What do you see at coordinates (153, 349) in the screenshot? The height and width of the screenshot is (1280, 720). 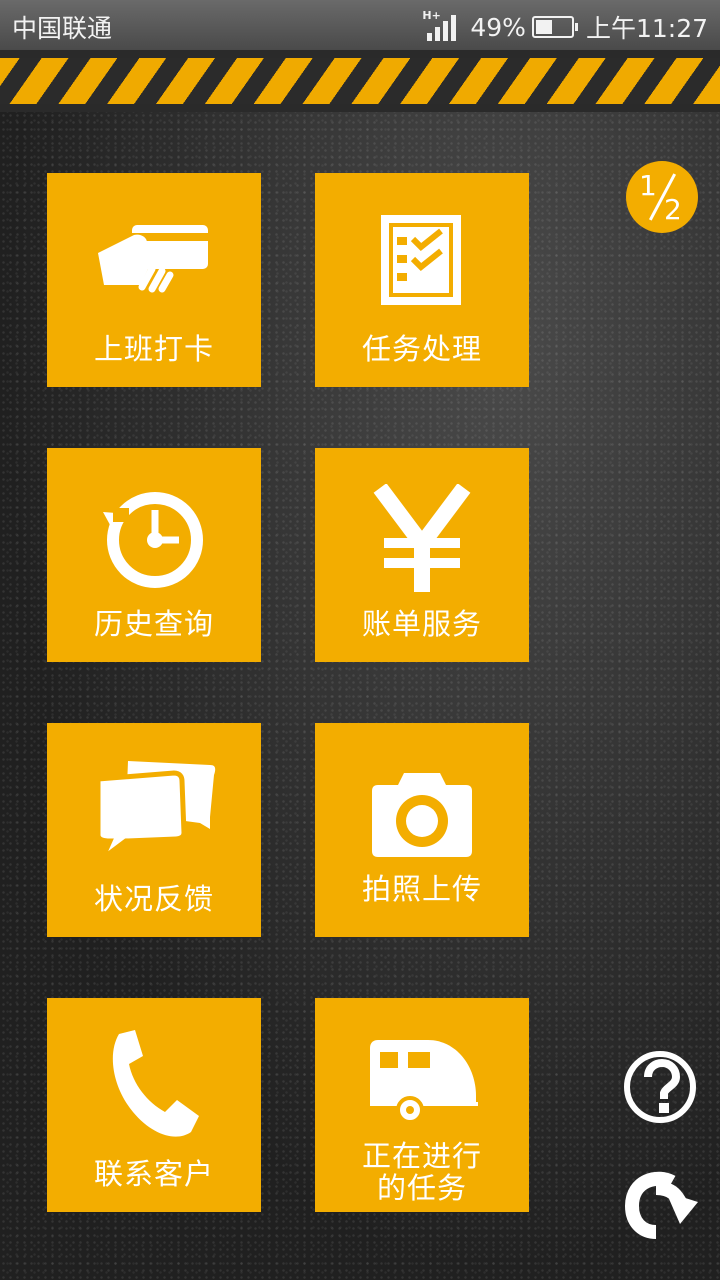 I see `tile-label: 上班打卡` at bounding box center [153, 349].